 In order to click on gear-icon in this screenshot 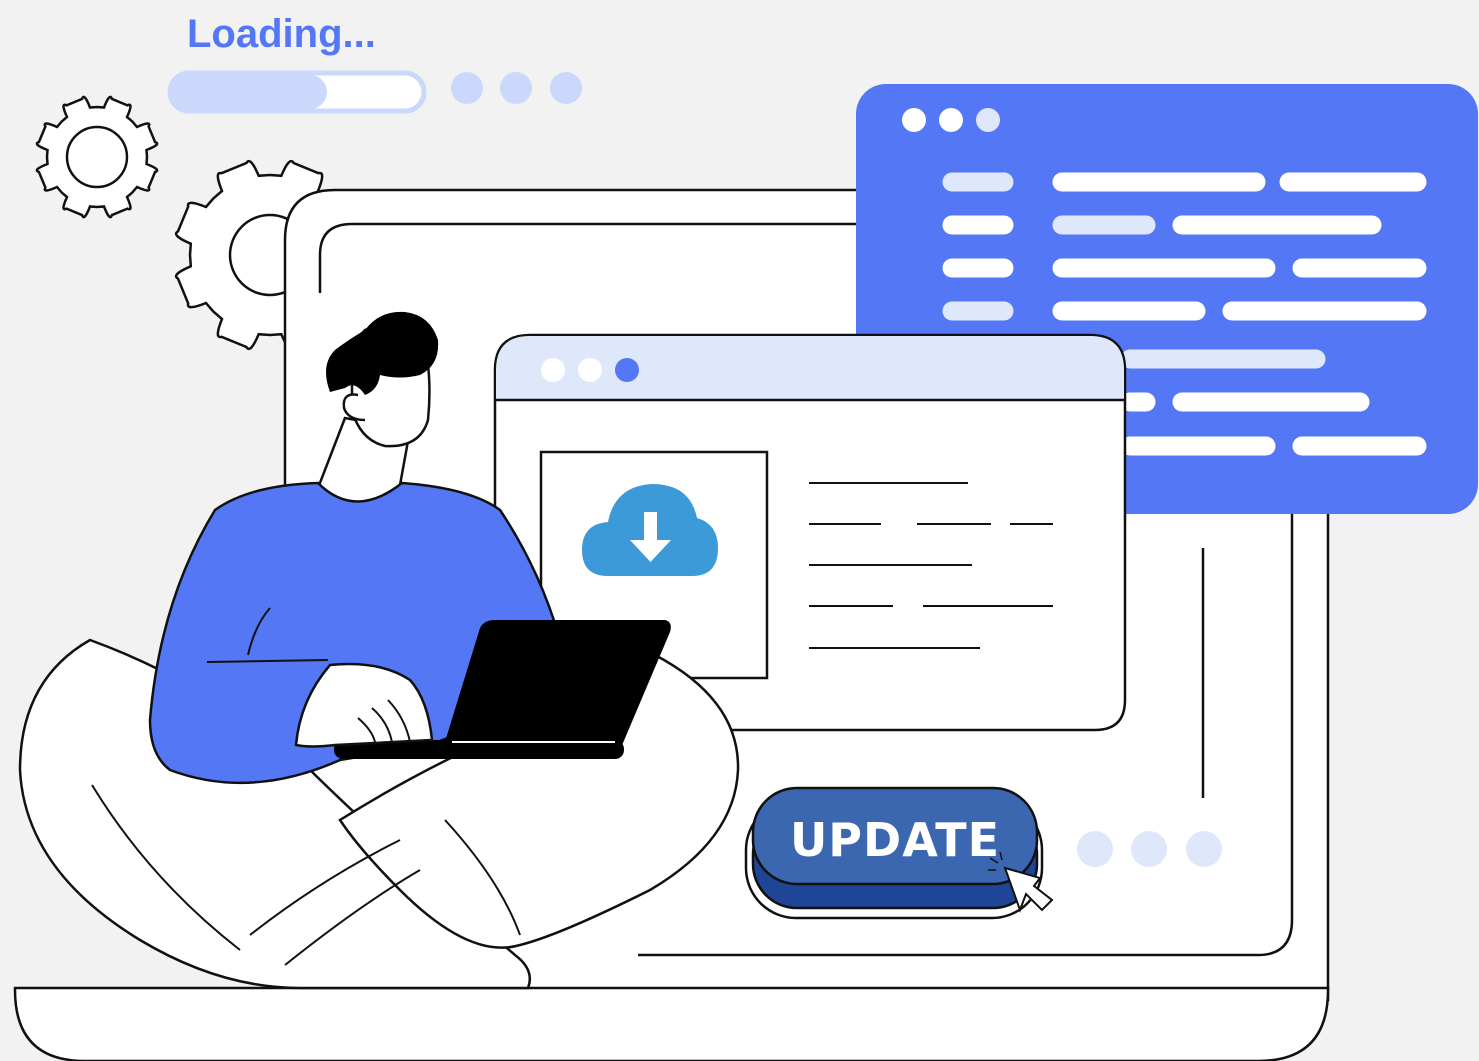, I will do `click(97, 157)`.